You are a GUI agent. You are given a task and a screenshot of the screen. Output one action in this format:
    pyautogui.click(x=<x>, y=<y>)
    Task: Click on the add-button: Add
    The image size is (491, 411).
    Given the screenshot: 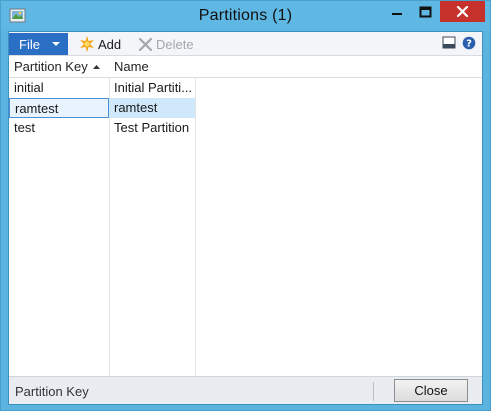 What is the action you would take?
    pyautogui.click(x=100, y=44)
    